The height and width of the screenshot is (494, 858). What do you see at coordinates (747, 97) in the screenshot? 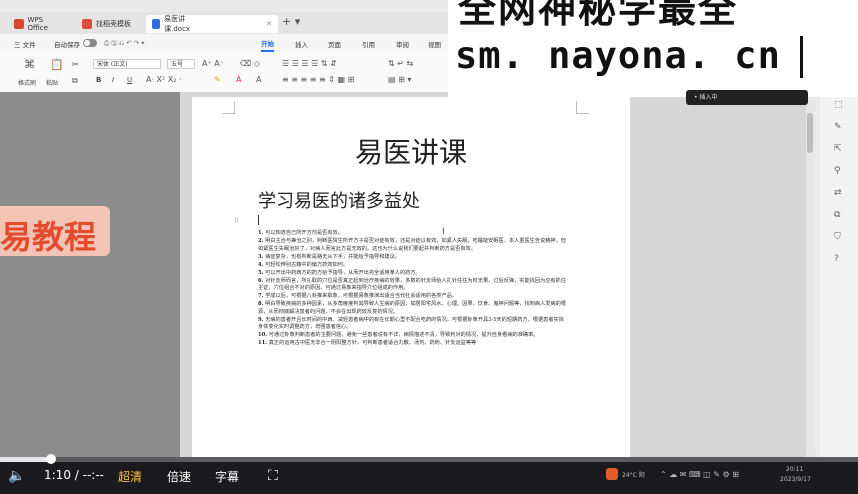
I see `status-tooltip: • 插入中` at bounding box center [747, 97].